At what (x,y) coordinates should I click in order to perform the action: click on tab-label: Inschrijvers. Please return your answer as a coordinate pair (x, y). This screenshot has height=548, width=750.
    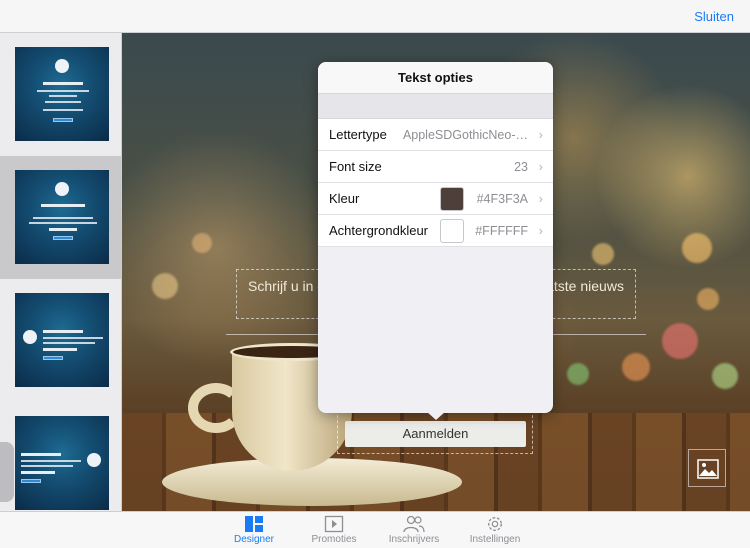
    Looking at the image, I should click on (414, 539).